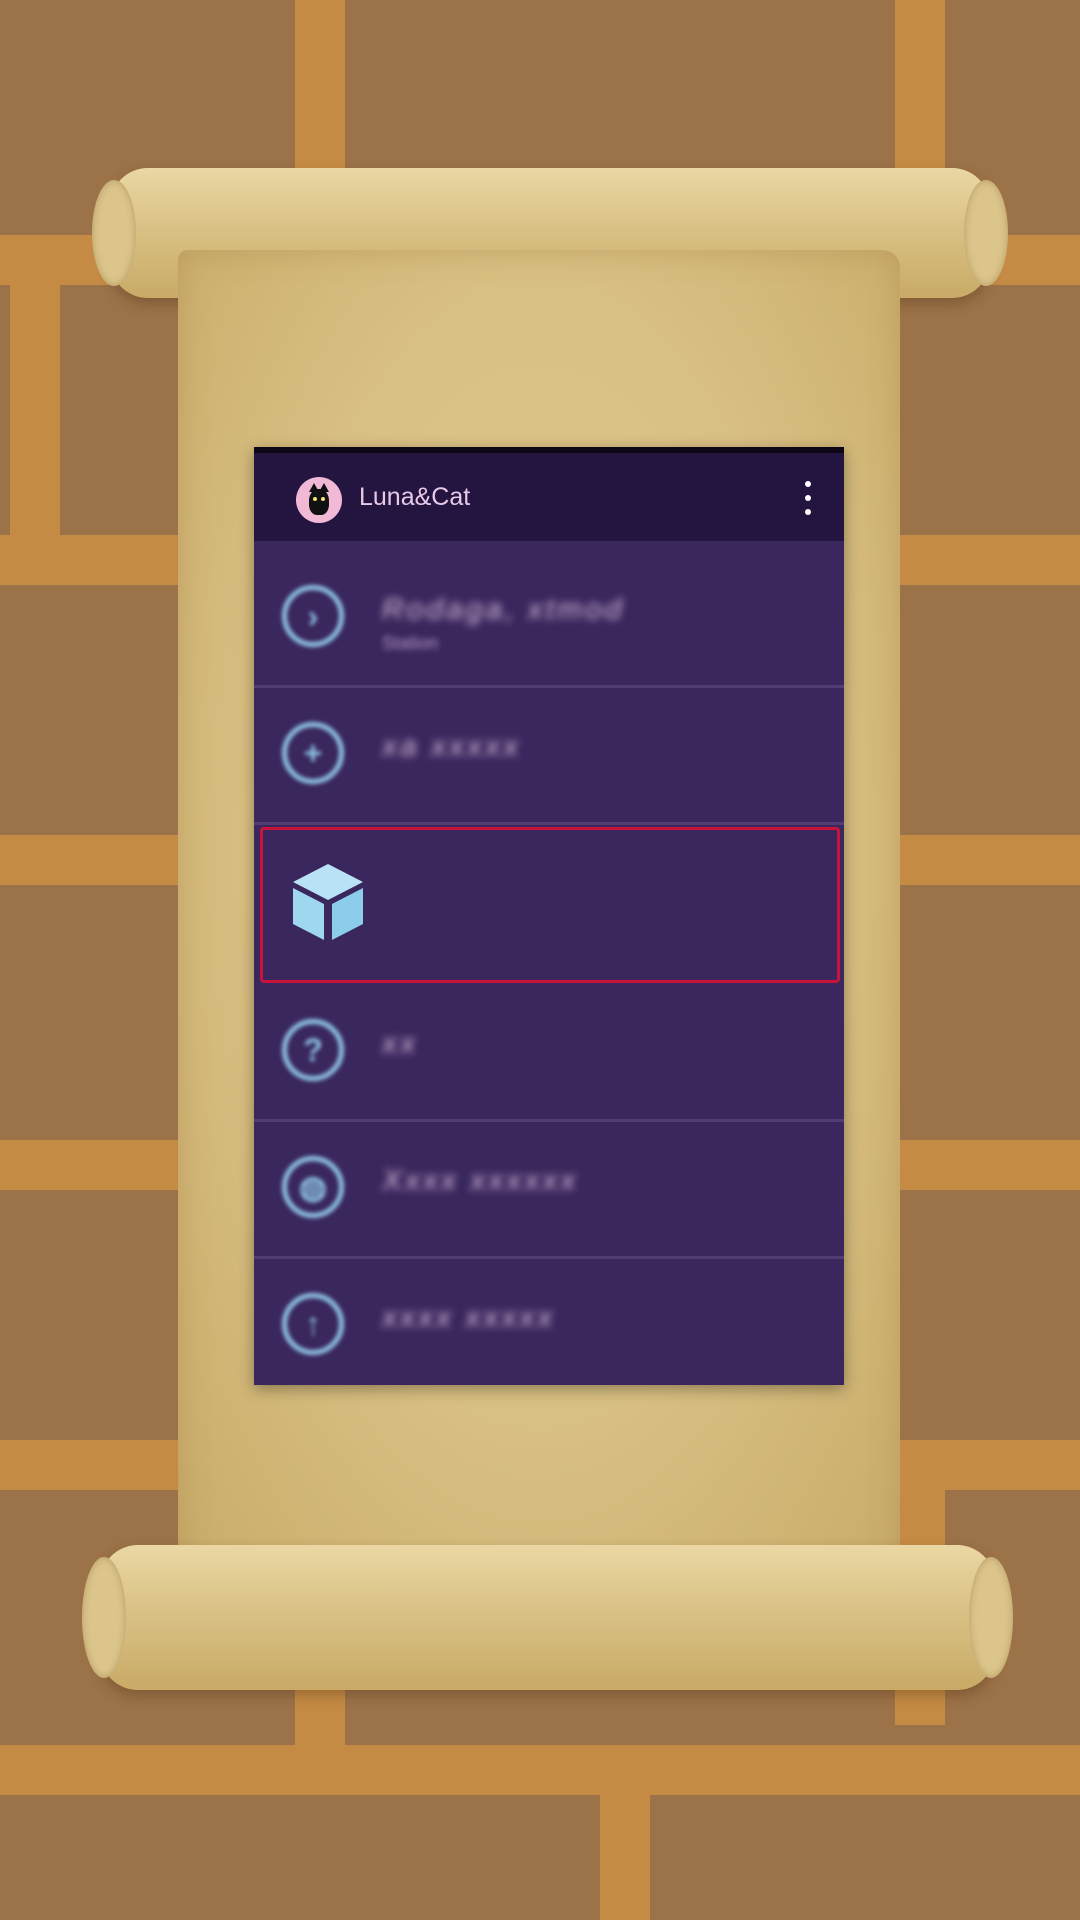 The image size is (1080, 1920). What do you see at coordinates (469, 1317) in the screenshot?
I see `menu-item-label: xxxx xxxxx` at bounding box center [469, 1317].